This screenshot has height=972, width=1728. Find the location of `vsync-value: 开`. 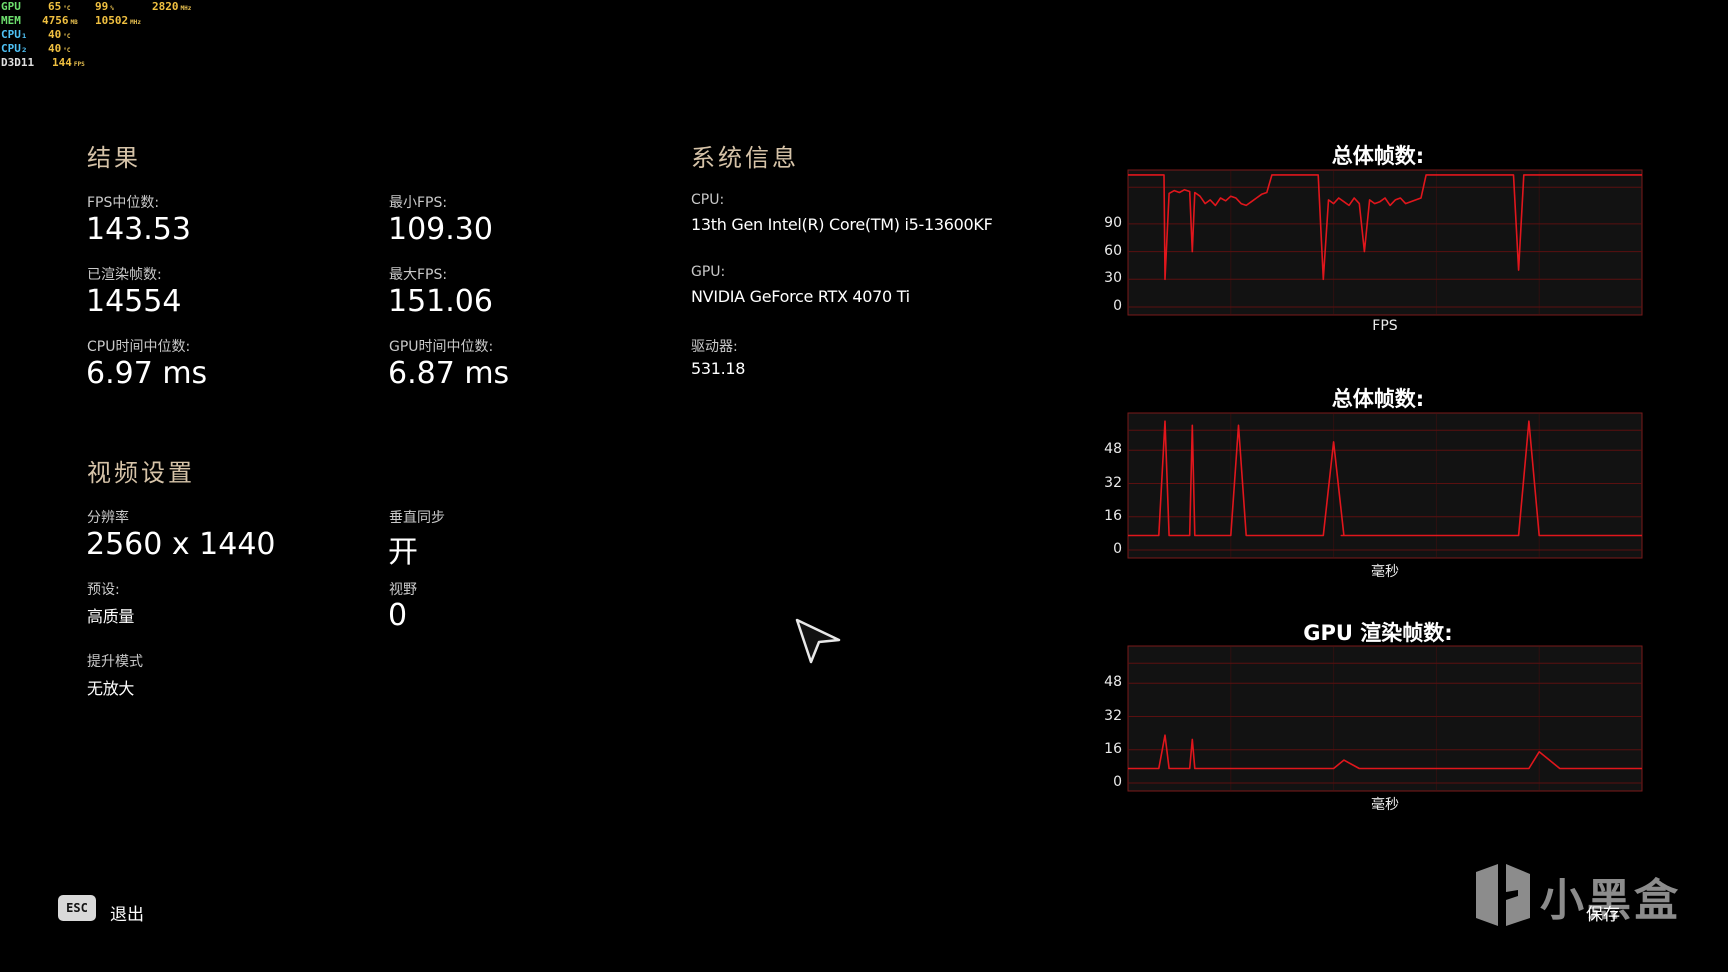

vsync-value: 开 is located at coordinates (403, 552).